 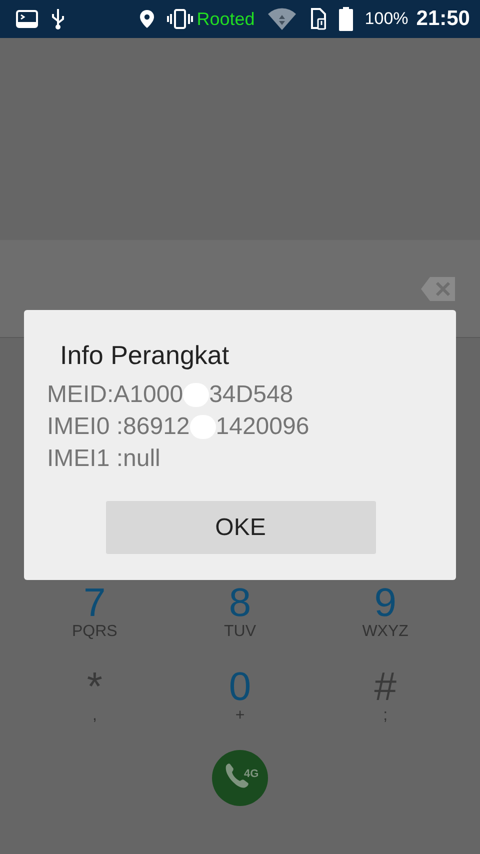 I want to click on info-text: 34D548, so click(x=251, y=395).